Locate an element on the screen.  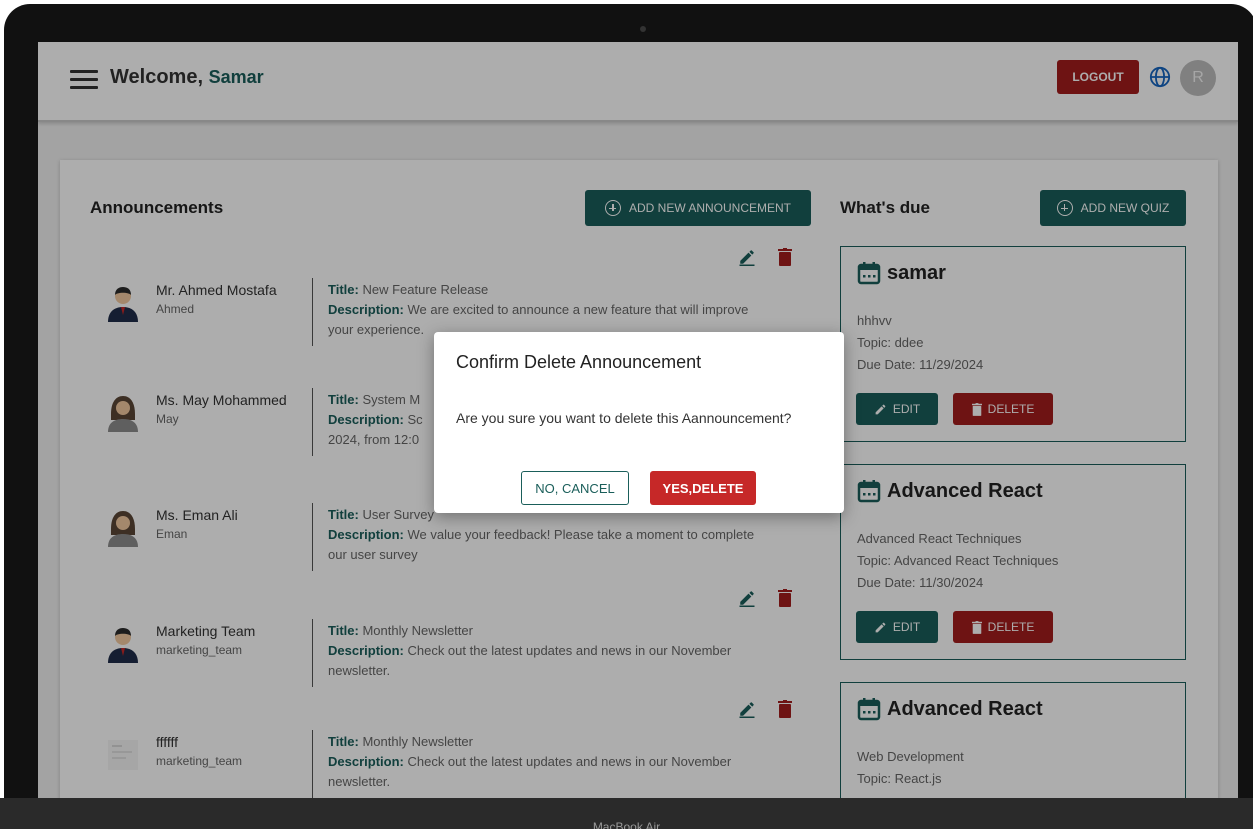
dialog-title: Confirm Delete Announcement is located at coordinates (579, 362).